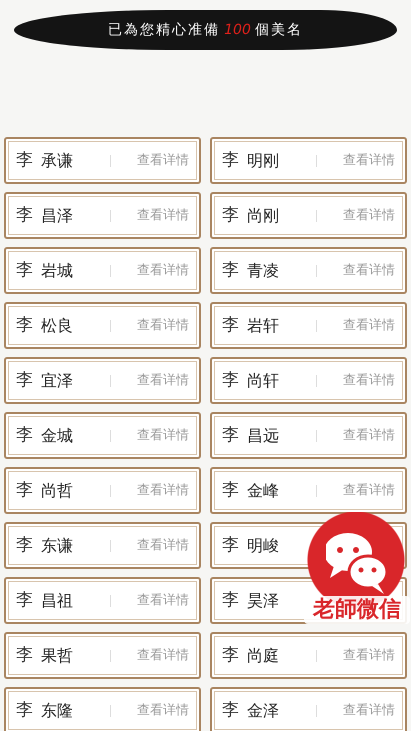 Image resolution: width=411 pixels, height=731 pixels. What do you see at coordinates (164, 30) in the screenshot?
I see `banner-text: 已為您精心准備` at bounding box center [164, 30].